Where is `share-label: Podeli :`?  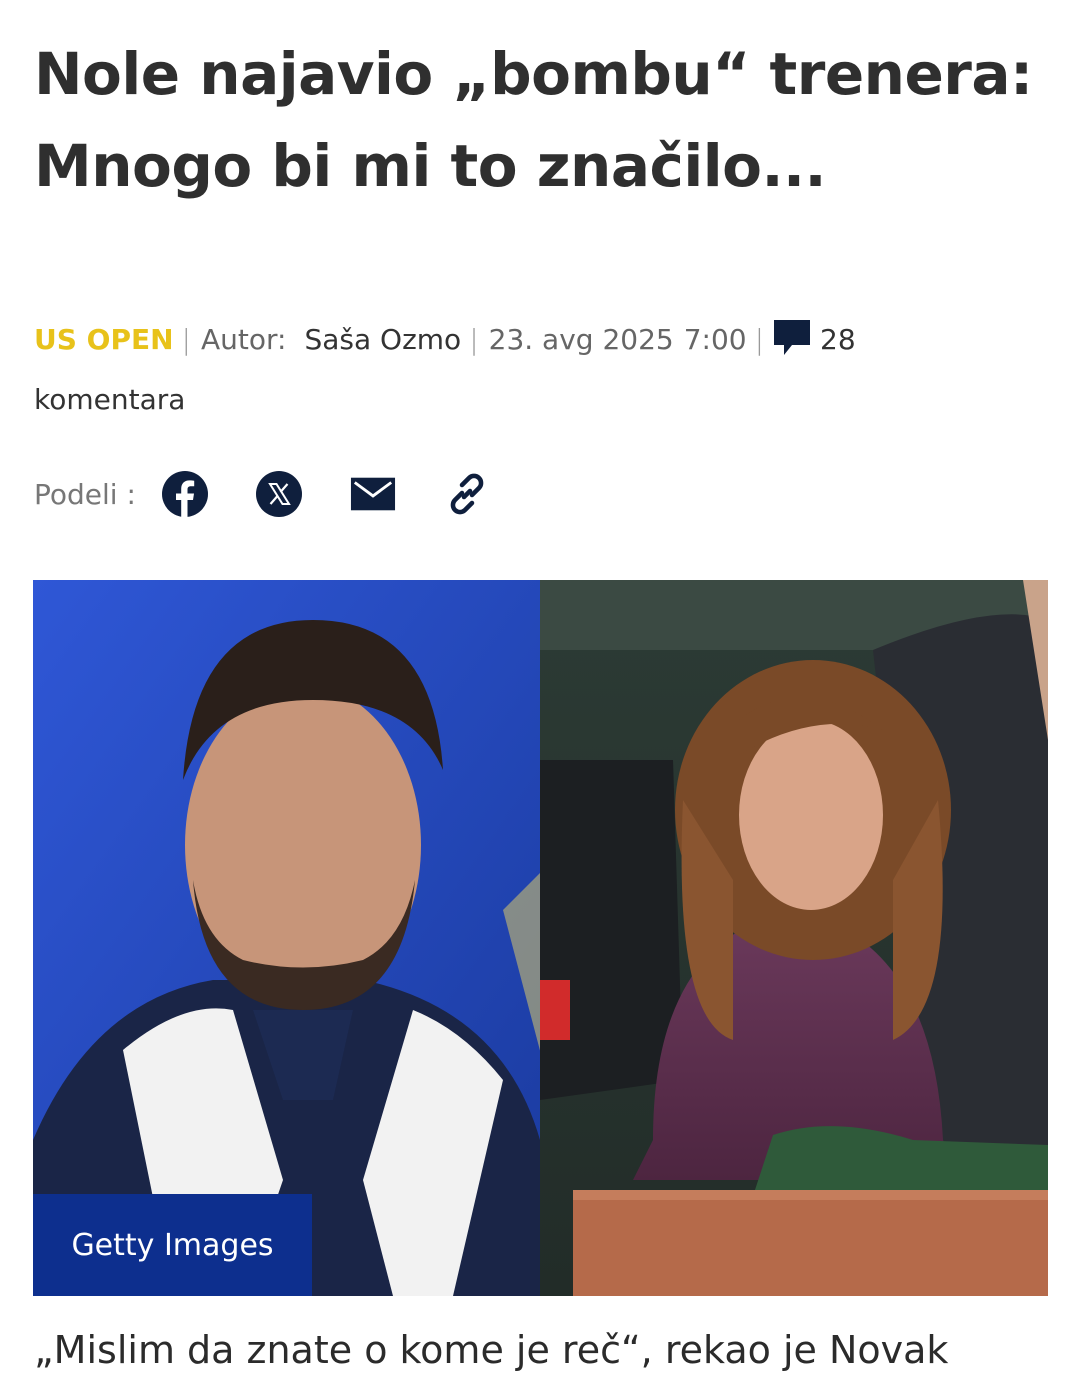
share-label: Podeli : is located at coordinates (85, 494).